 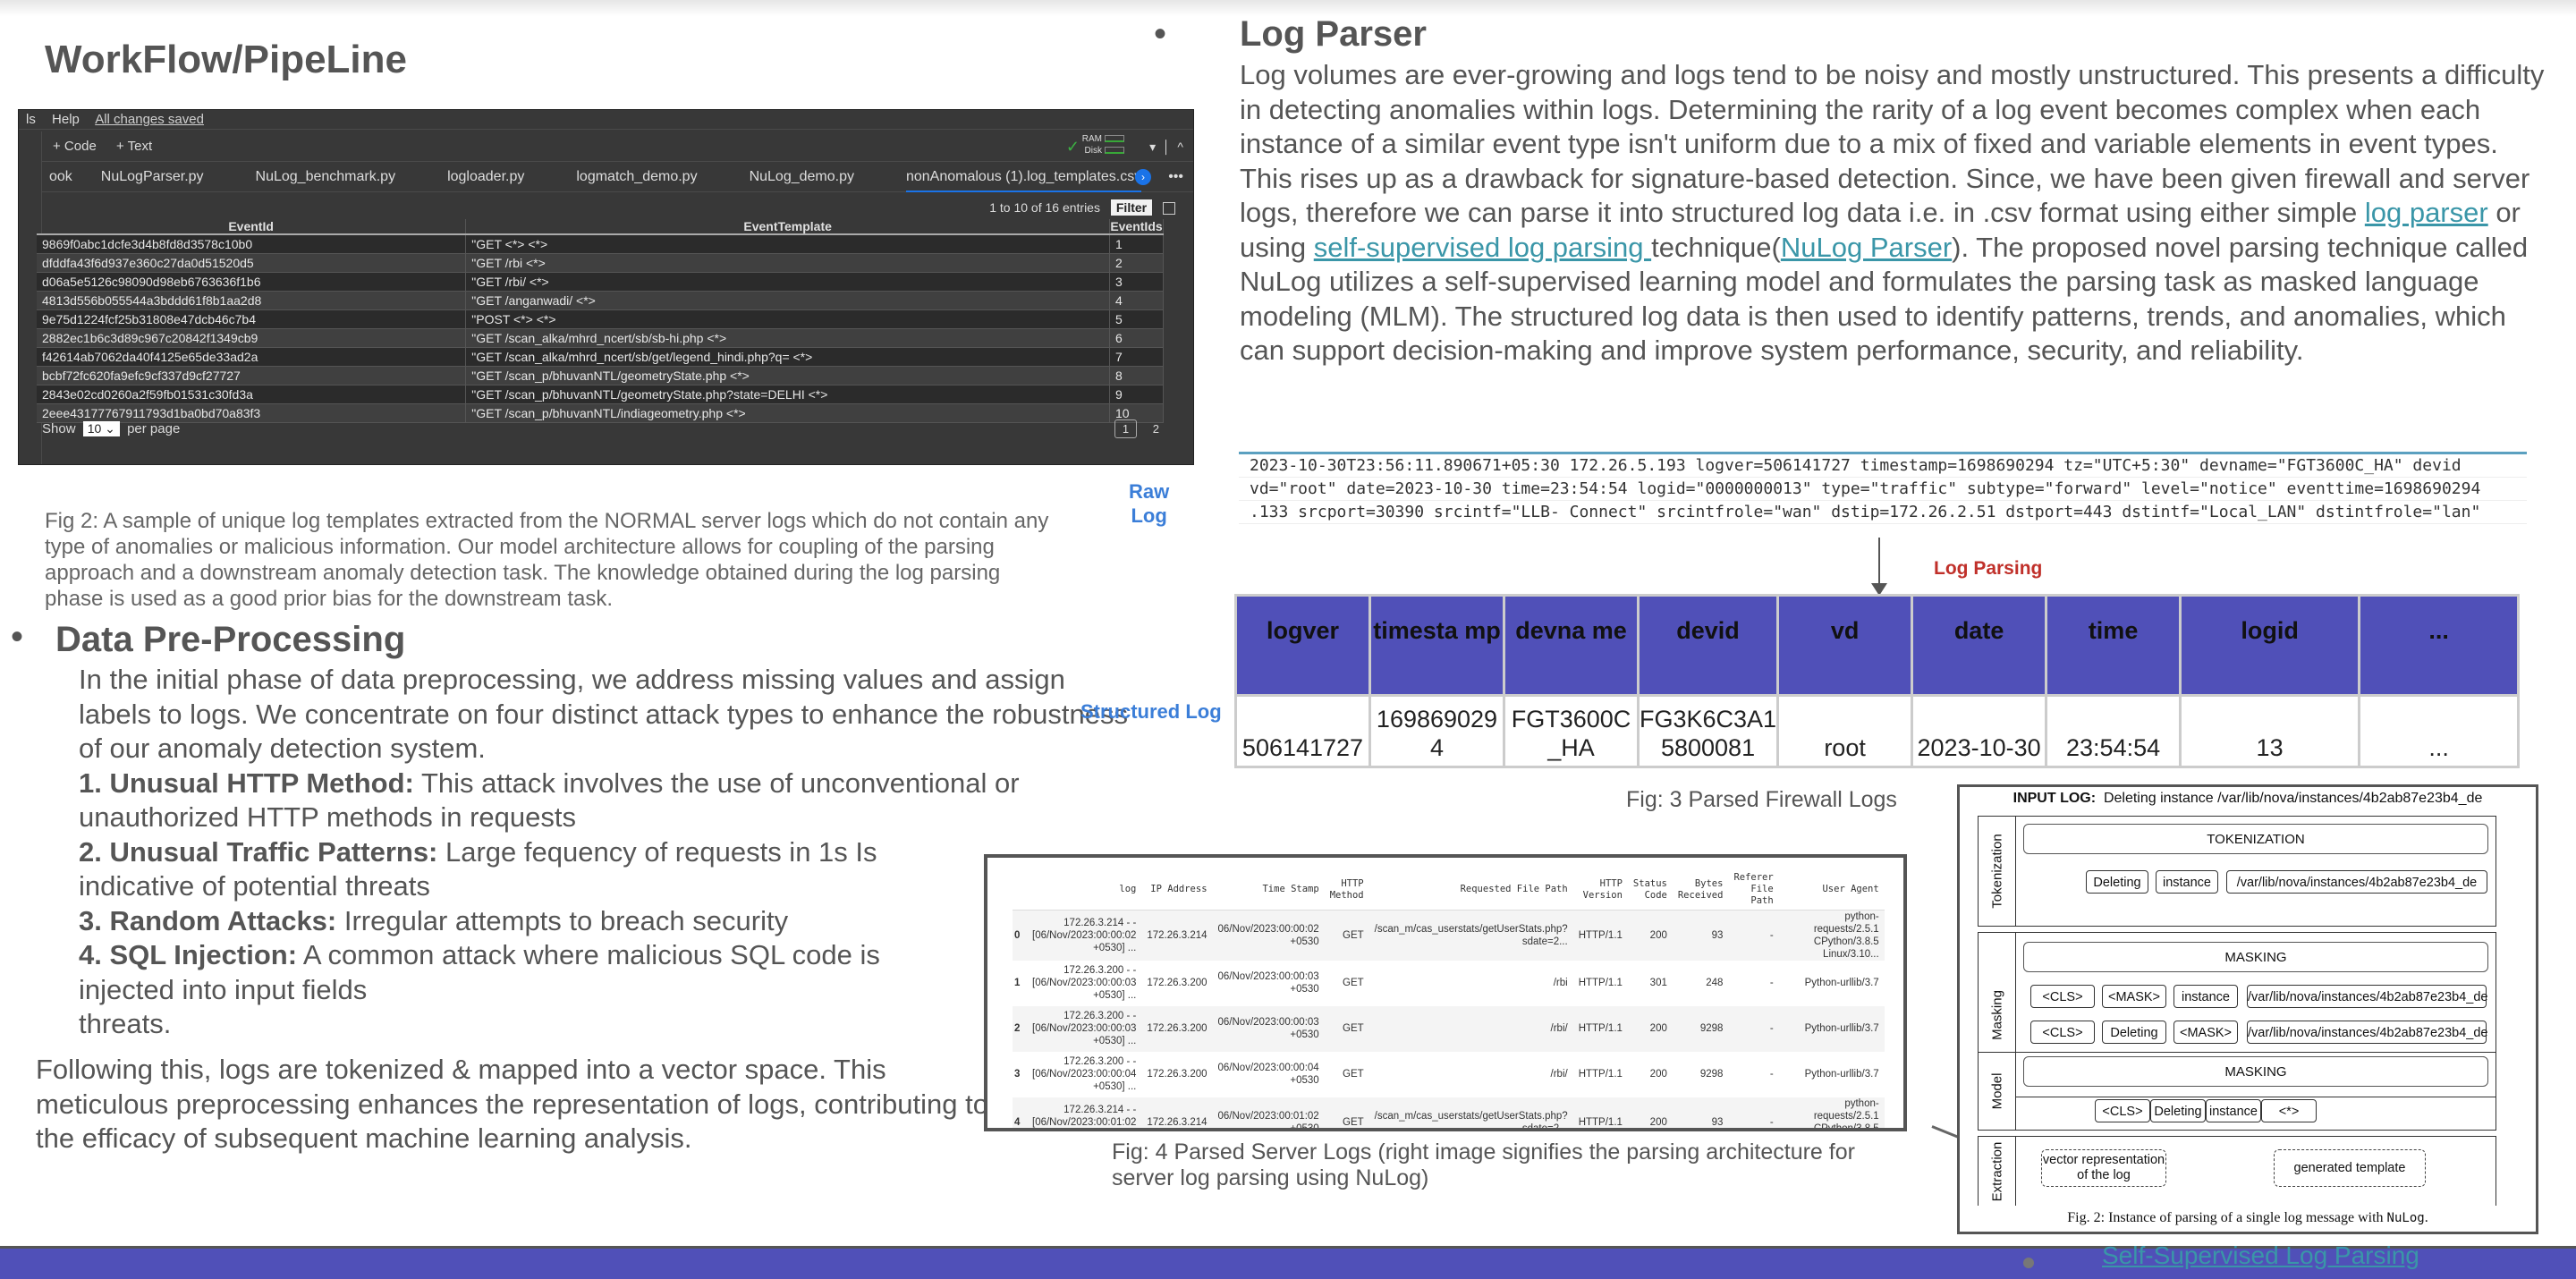 I want to click on cell-eventid: 2882ec1b6c3d89c967c20842f1349cb9, so click(x=252, y=338).